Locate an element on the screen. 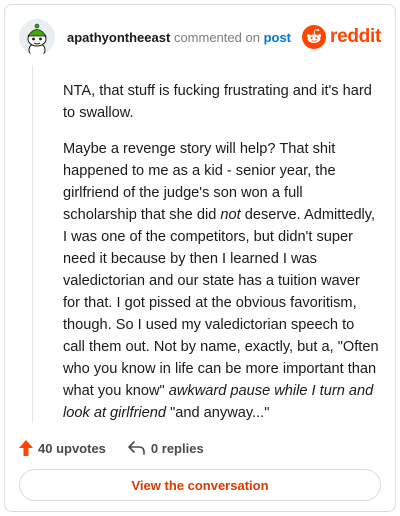 This screenshot has width=400, height=516. username-link: apathyontheeast is located at coordinates (118, 37).